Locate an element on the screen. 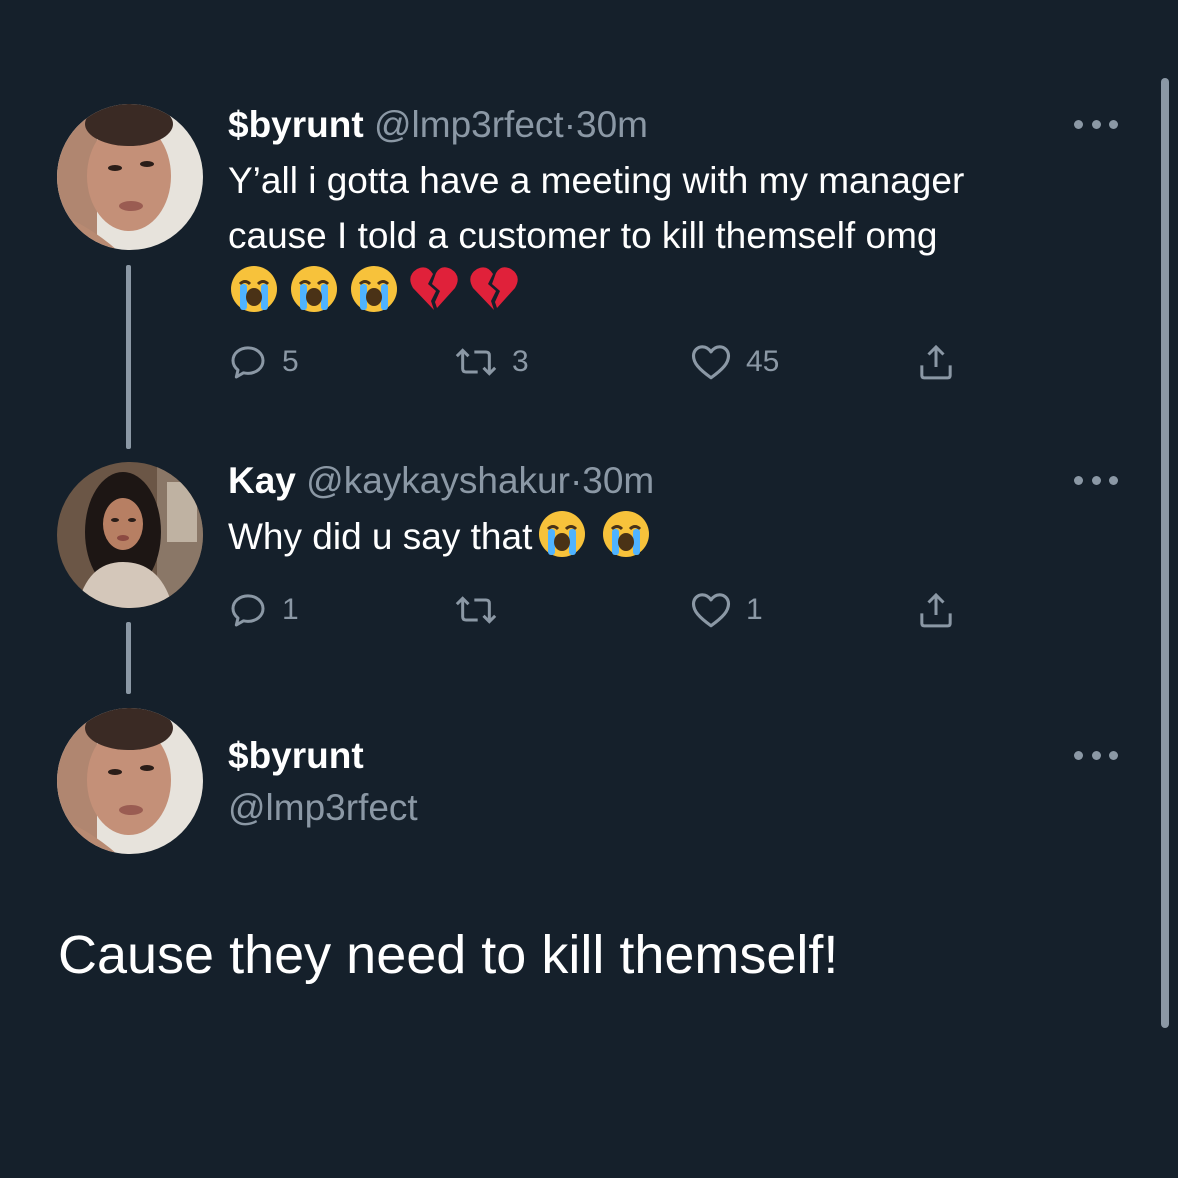 The image size is (1178, 1178). tweet-actions: 5 3 45 is located at coordinates (608, 362).